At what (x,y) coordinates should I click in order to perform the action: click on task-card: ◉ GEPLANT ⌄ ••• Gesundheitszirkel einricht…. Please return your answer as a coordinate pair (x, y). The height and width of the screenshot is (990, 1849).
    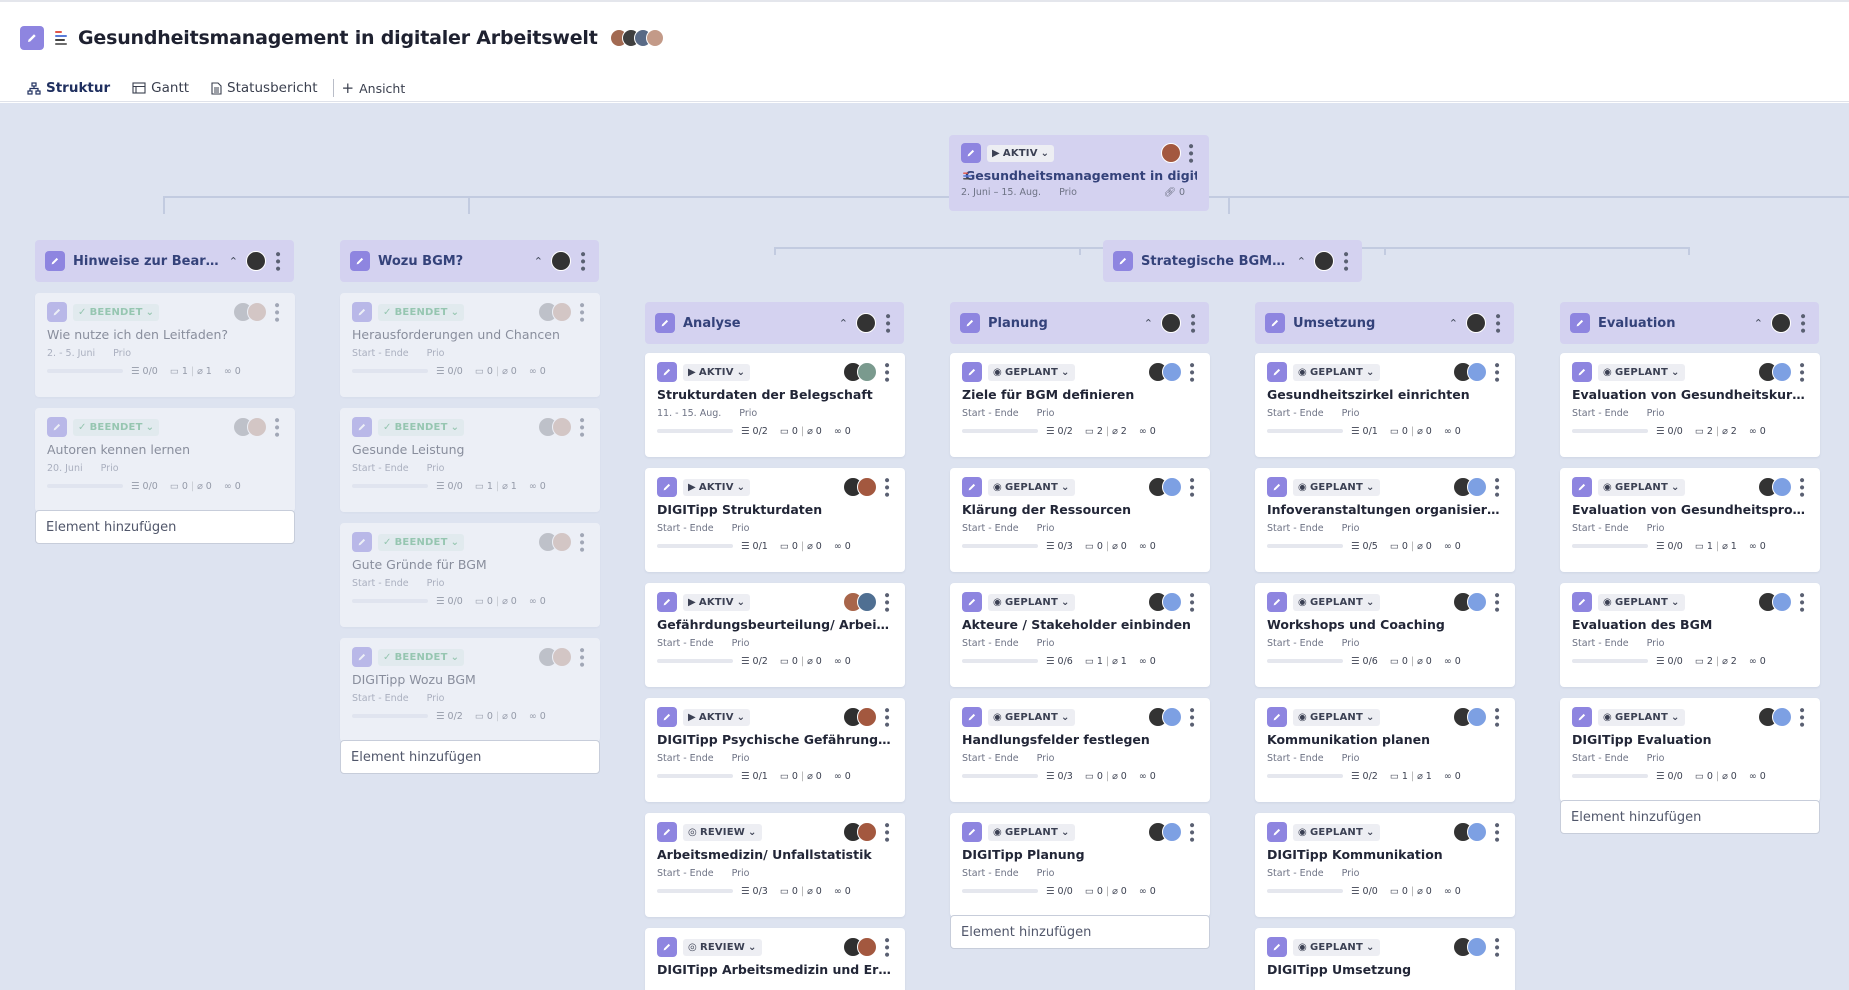
    Looking at the image, I should click on (1385, 405).